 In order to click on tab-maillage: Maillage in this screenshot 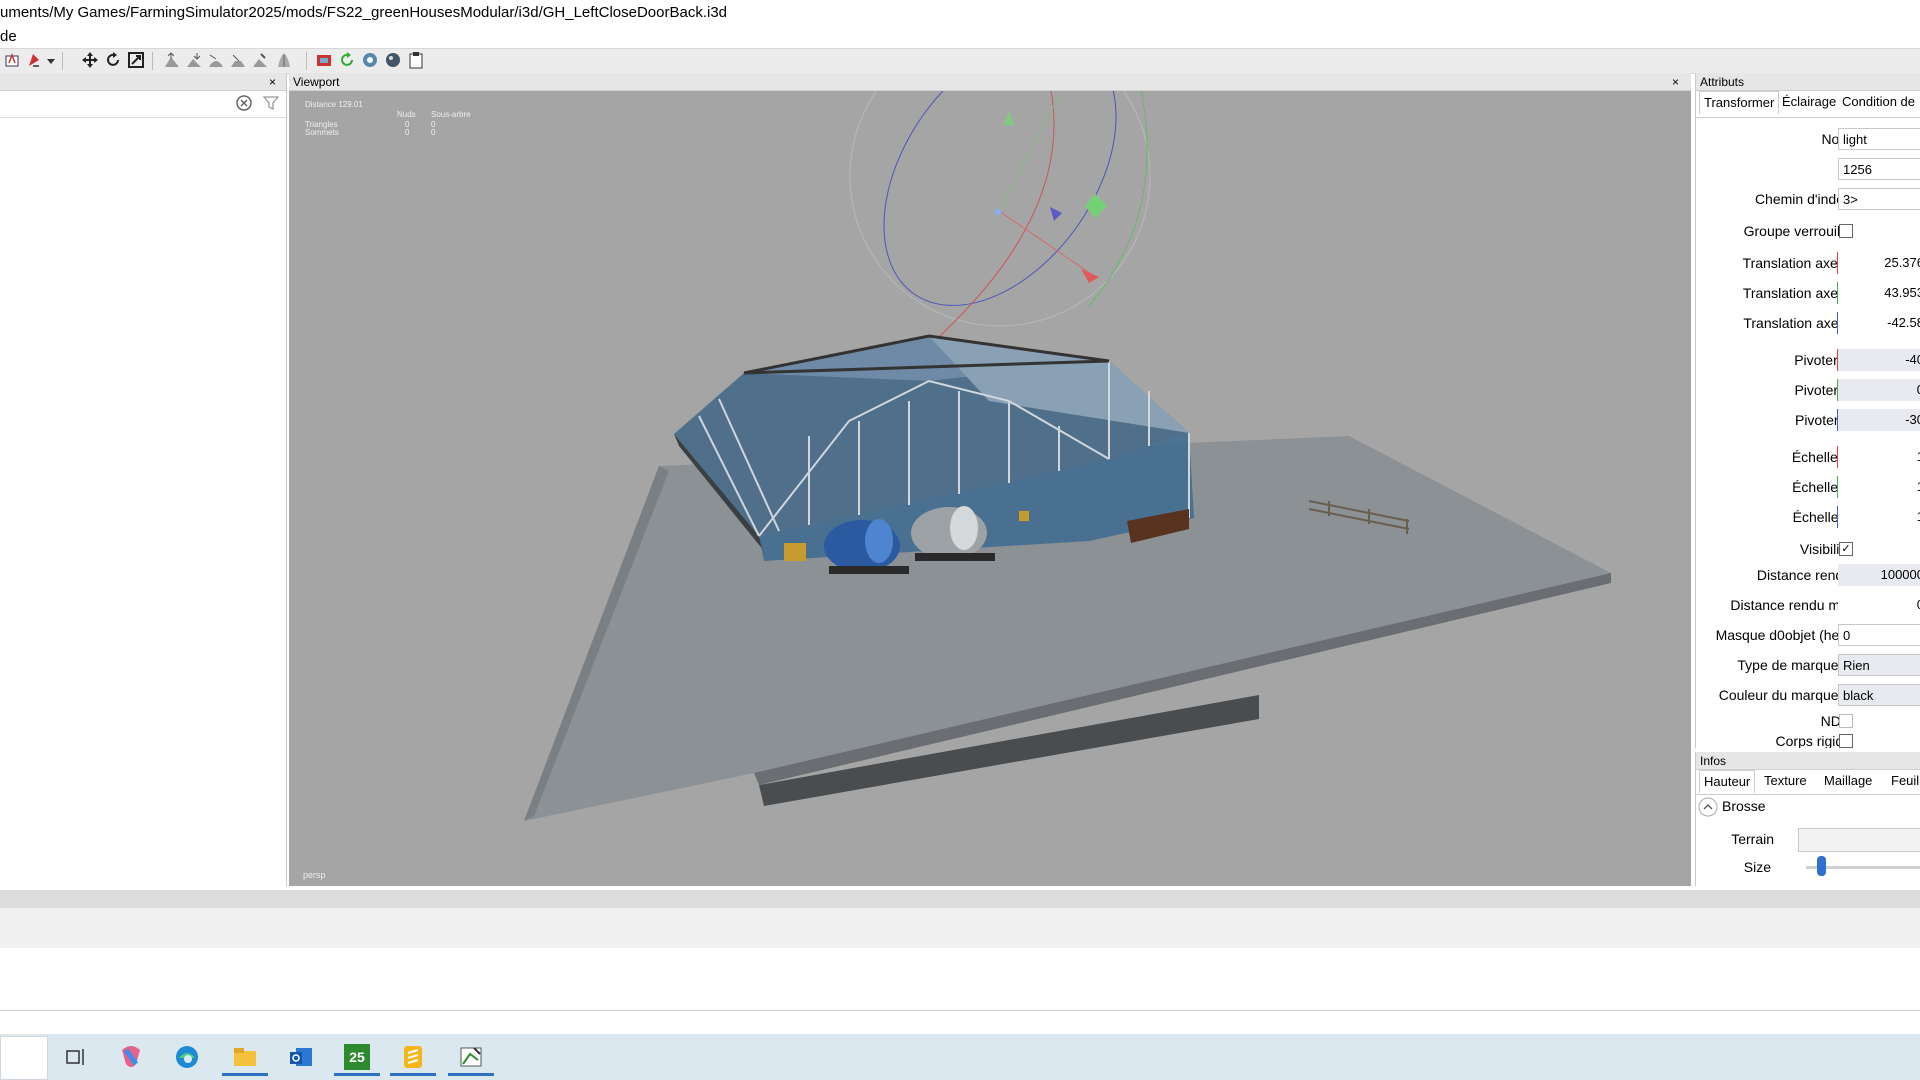, I will do `click(1848, 781)`.